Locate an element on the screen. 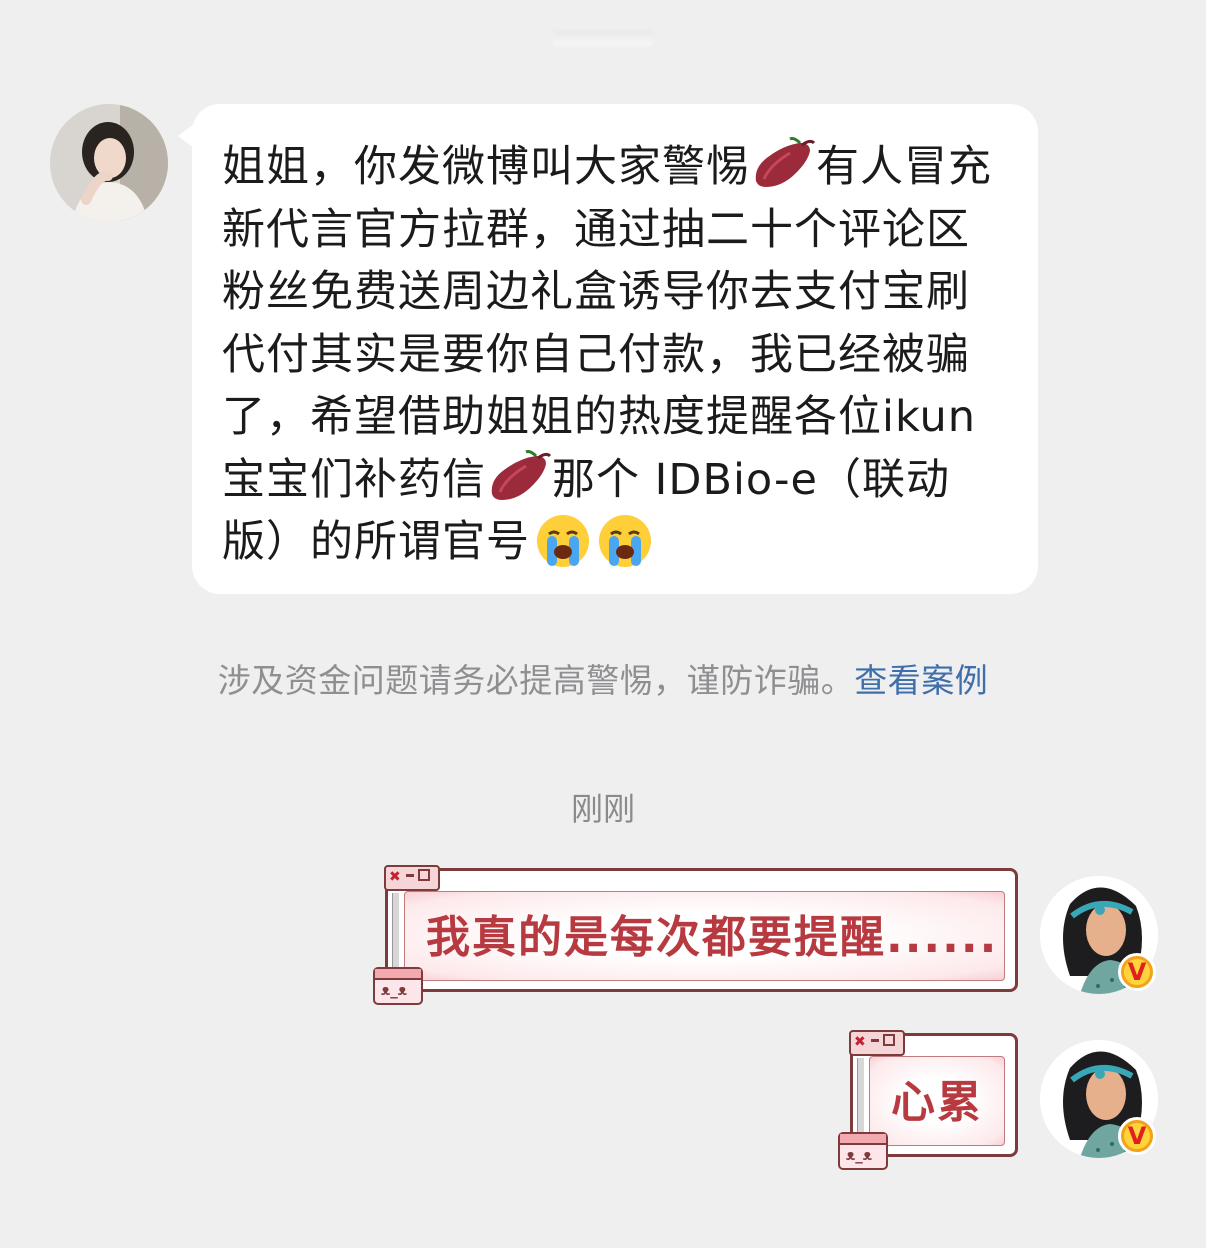 The height and width of the screenshot is (1248, 1206). outgoing-message-bubble: ✖ 我真的是每次都要提醒...... ᴥ_ᴥ is located at coordinates (695, 935).